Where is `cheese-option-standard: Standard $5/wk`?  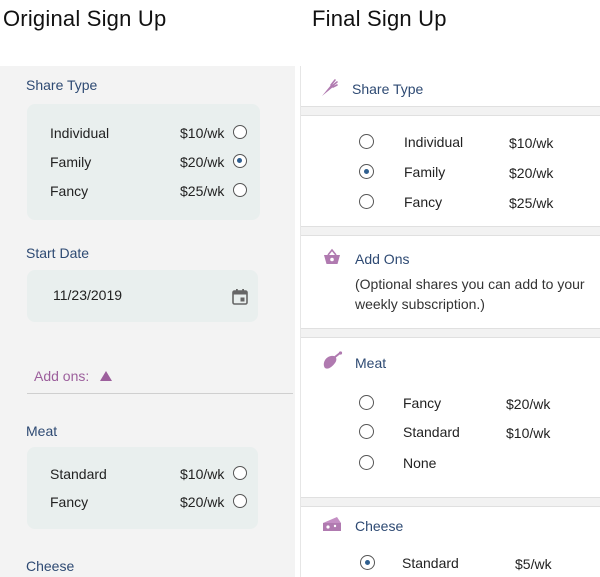 cheese-option-standard: Standard $5/wk is located at coordinates (450, 564).